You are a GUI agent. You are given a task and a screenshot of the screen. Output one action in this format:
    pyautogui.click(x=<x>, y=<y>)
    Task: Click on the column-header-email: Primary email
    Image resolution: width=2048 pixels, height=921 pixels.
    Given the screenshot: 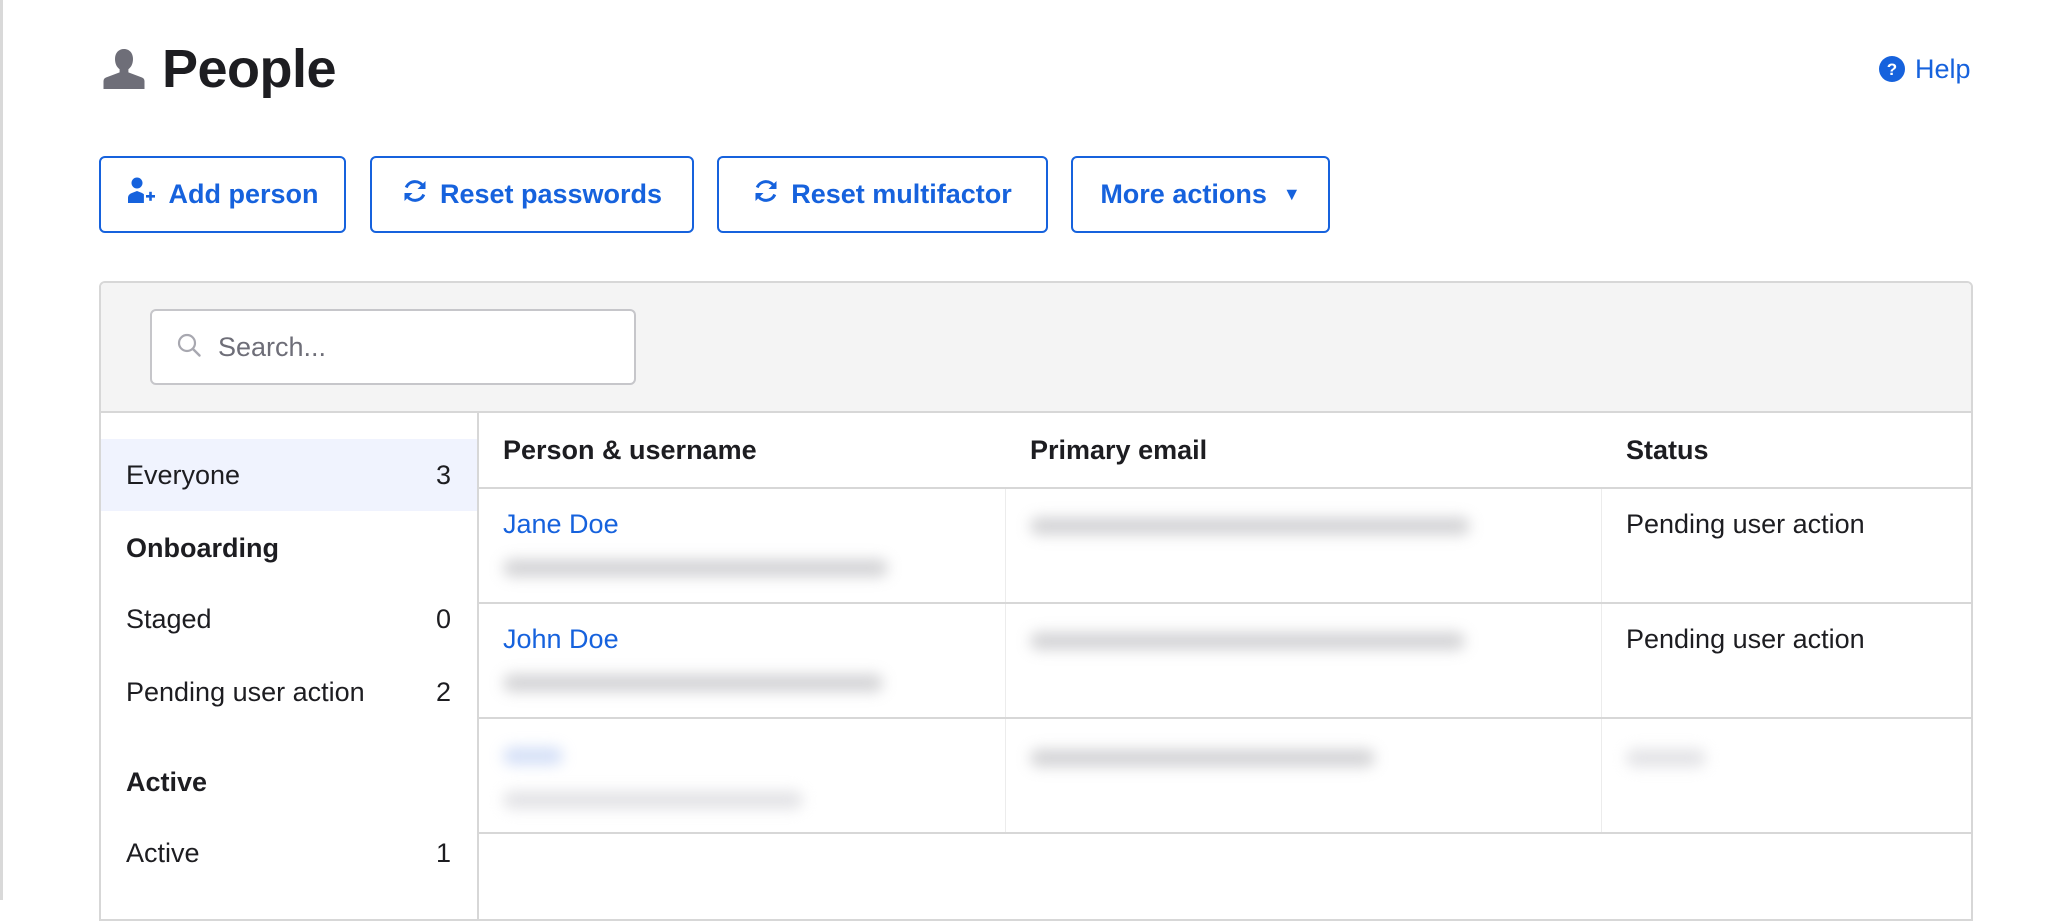 What is the action you would take?
    pyautogui.click(x=1118, y=450)
    